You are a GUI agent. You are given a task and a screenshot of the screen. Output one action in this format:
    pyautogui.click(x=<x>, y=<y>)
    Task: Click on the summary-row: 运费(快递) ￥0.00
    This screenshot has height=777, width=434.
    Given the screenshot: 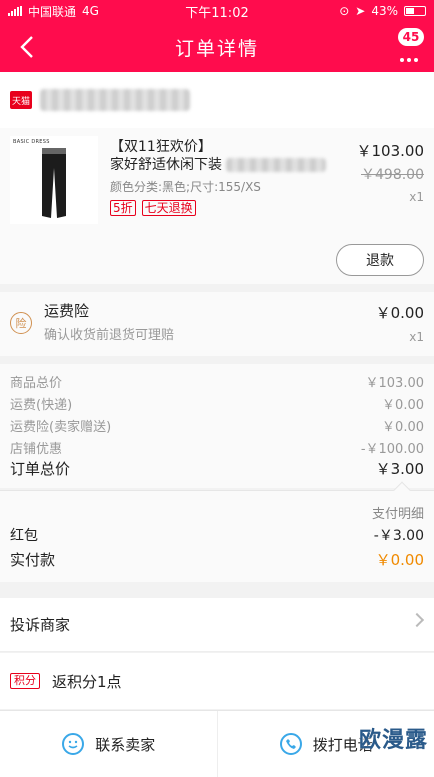 What is the action you would take?
    pyautogui.click(x=217, y=403)
    